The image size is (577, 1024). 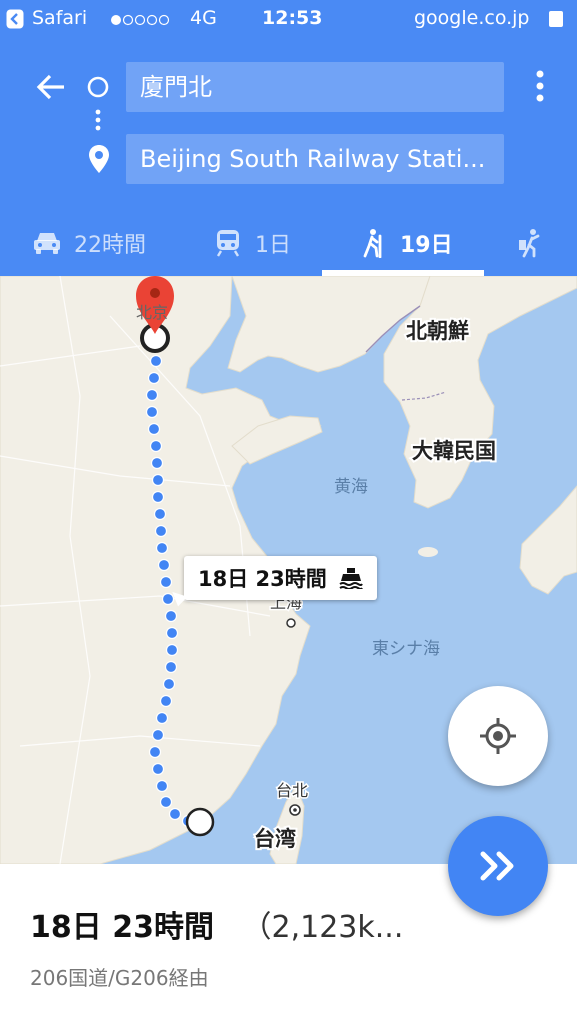 I want to click on my-location-button, so click(x=498, y=736).